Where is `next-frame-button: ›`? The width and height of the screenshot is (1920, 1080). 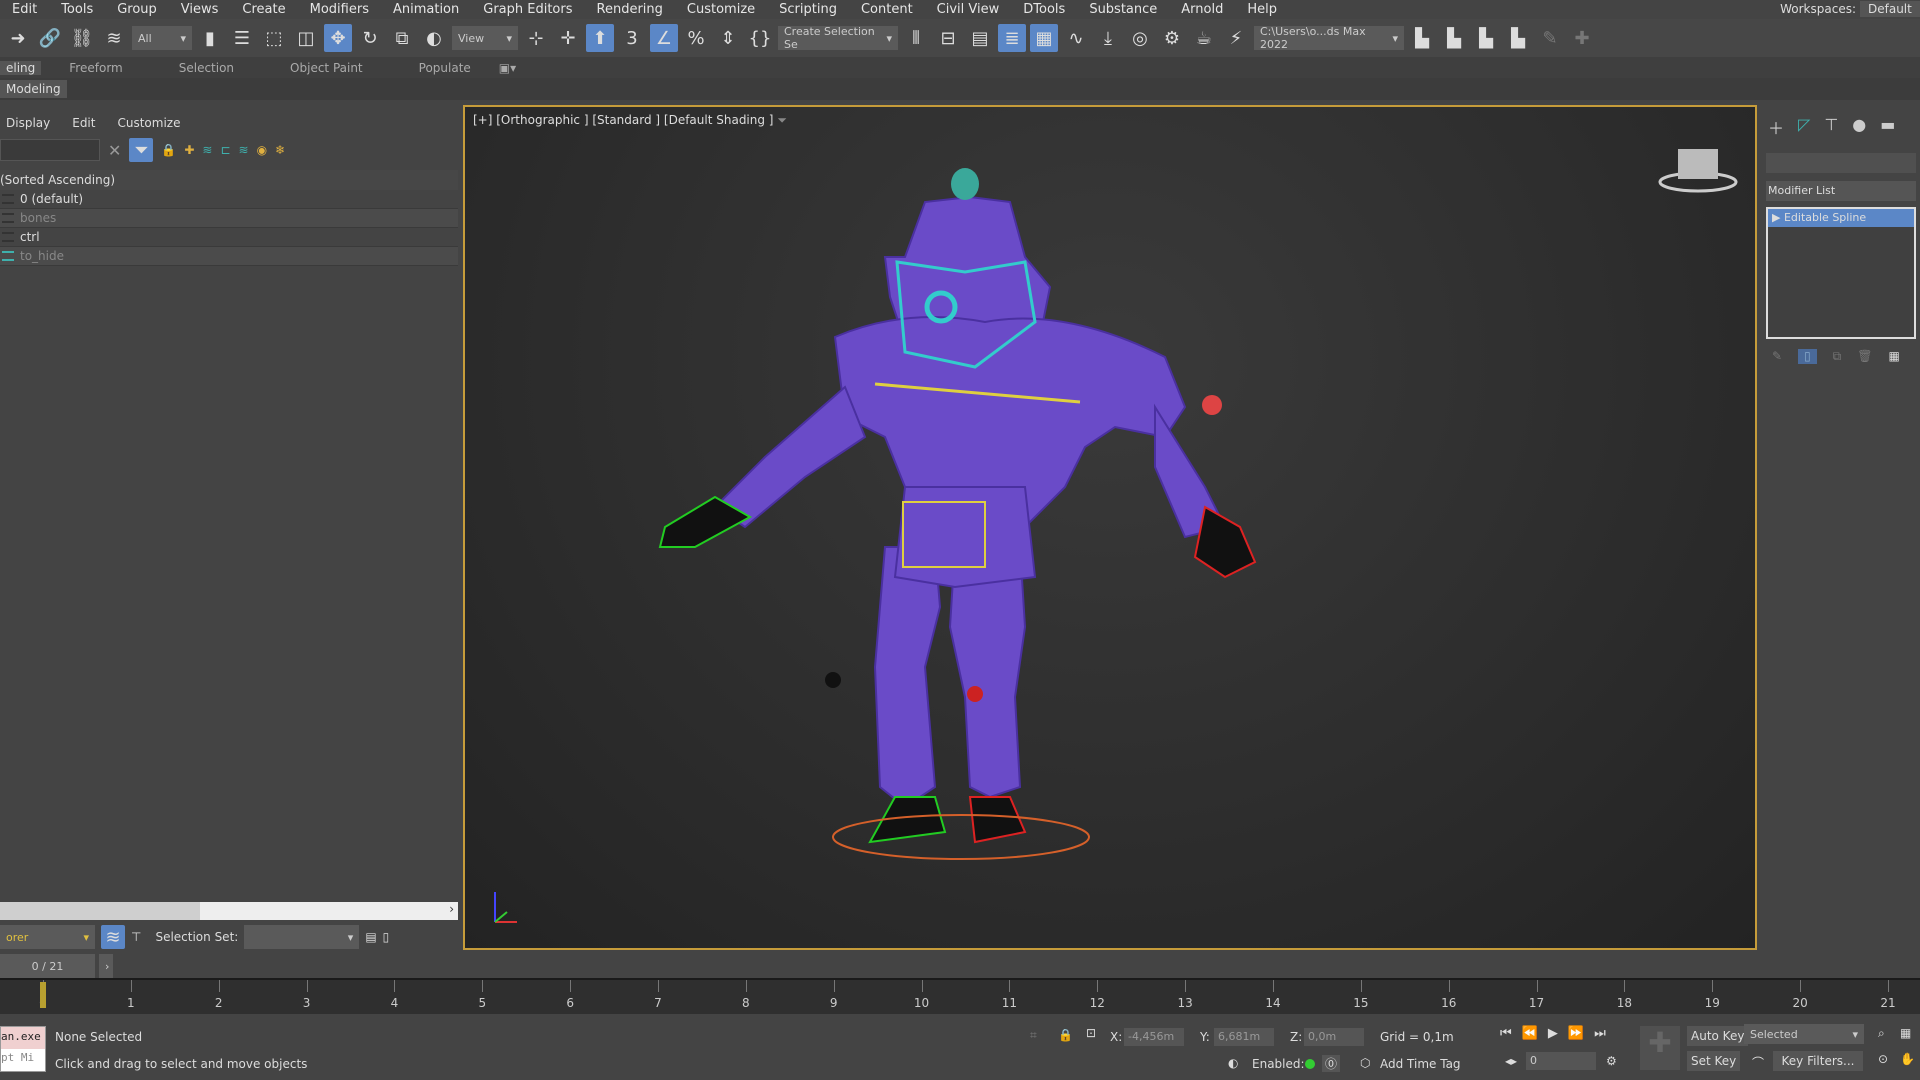
next-frame-button: › is located at coordinates (106, 966).